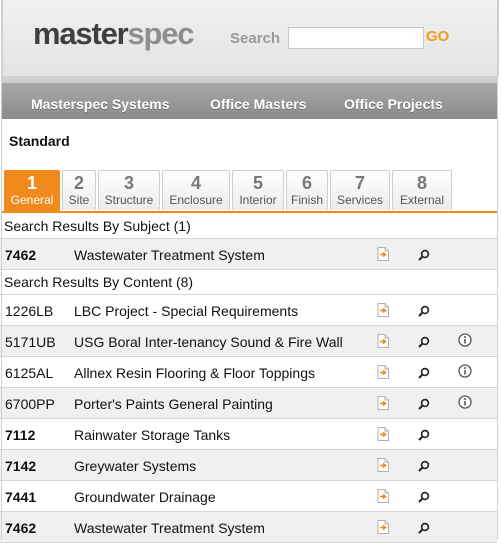 The image size is (501, 543). I want to click on logo-light-text: spec, so click(160, 33).